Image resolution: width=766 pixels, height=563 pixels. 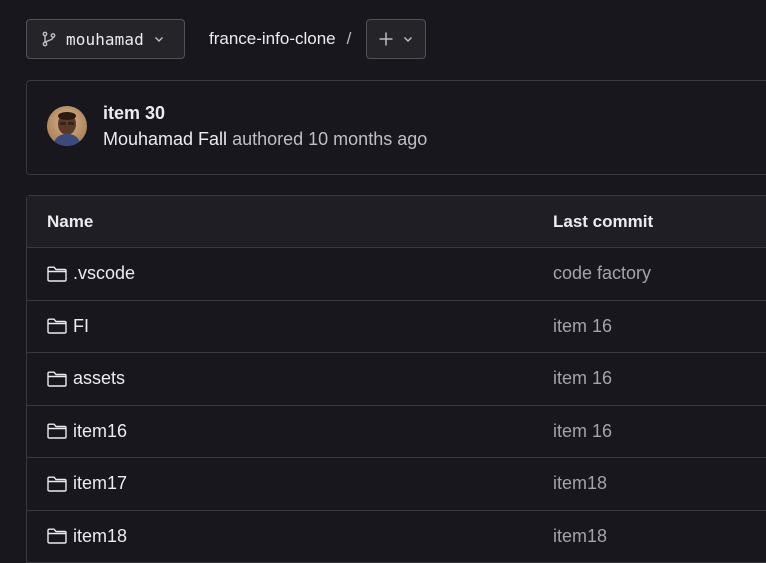 What do you see at coordinates (268, 139) in the screenshot?
I see `commit-verb: authored` at bounding box center [268, 139].